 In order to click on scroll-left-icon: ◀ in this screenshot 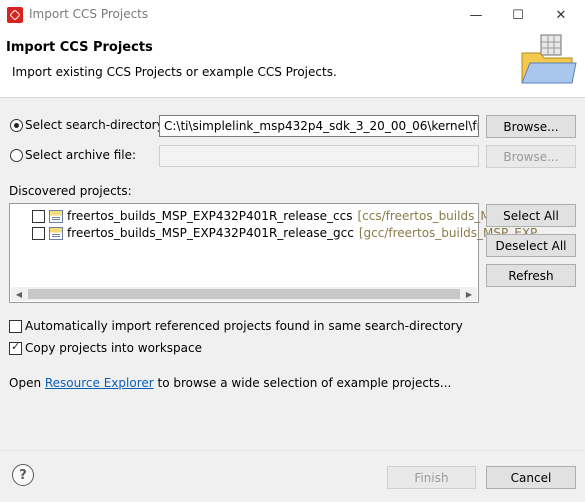, I will do `click(19, 294)`.